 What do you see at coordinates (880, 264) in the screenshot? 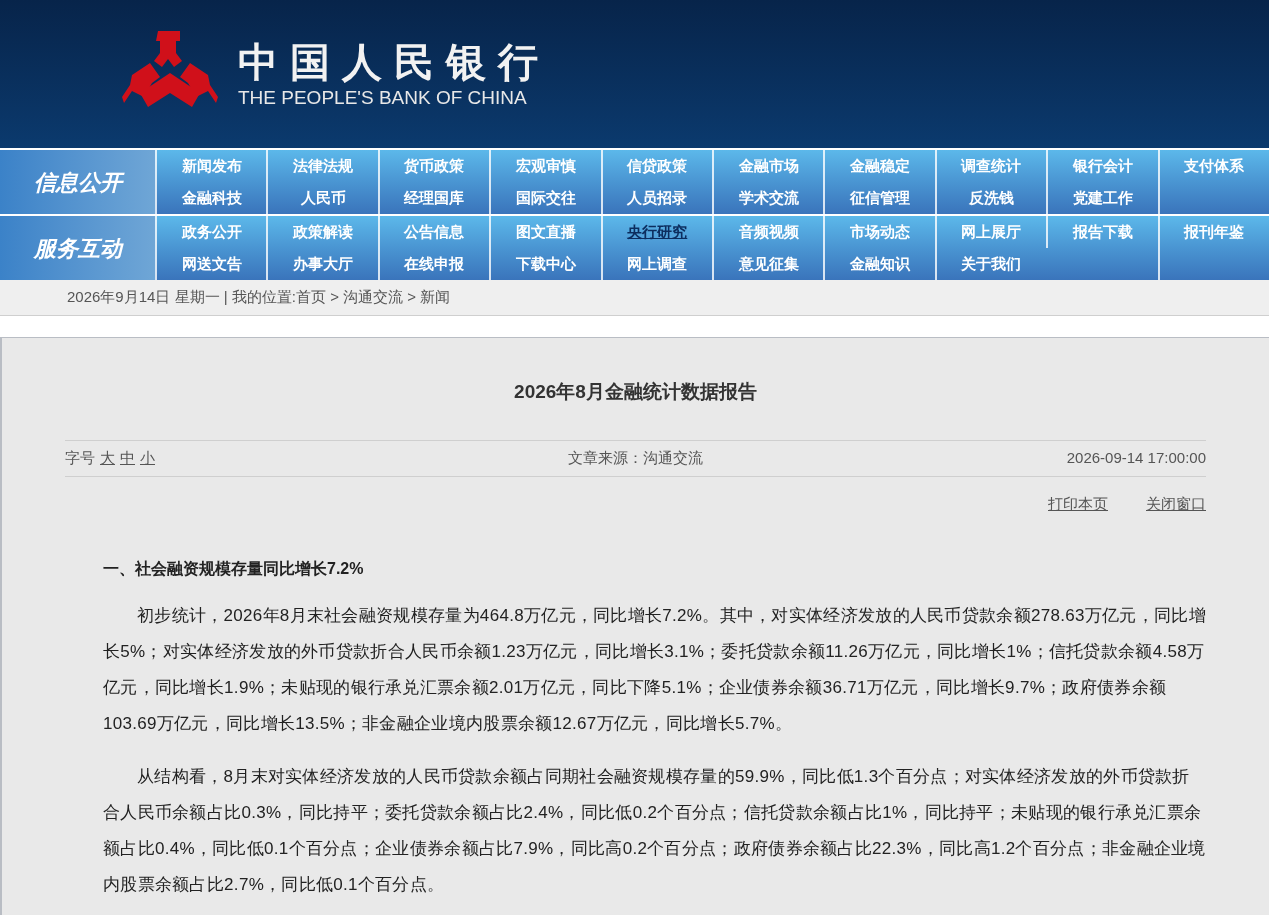
I see `nav-link: 金融知识` at bounding box center [880, 264].